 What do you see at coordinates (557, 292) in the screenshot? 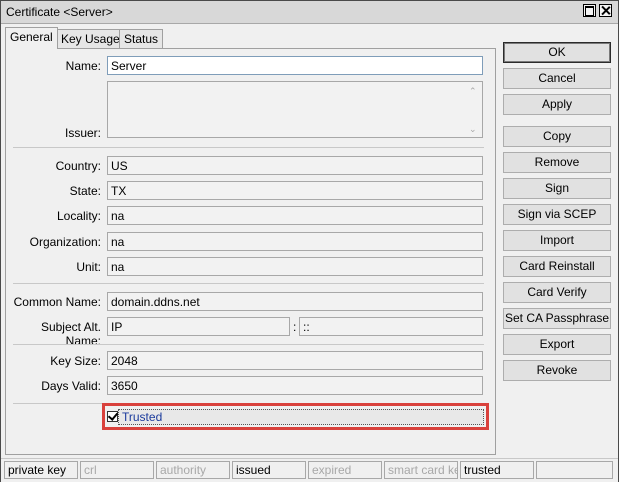
I see `card-verify-button: Card Verify` at bounding box center [557, 292].